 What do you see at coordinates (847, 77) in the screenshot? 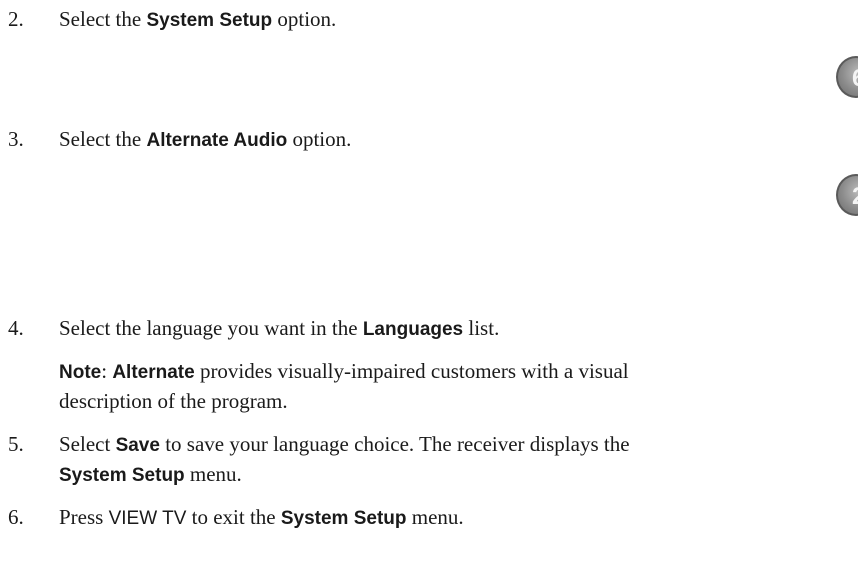
I see `remote-number-6-button-icon: 6` at bounding box center [847, 77].